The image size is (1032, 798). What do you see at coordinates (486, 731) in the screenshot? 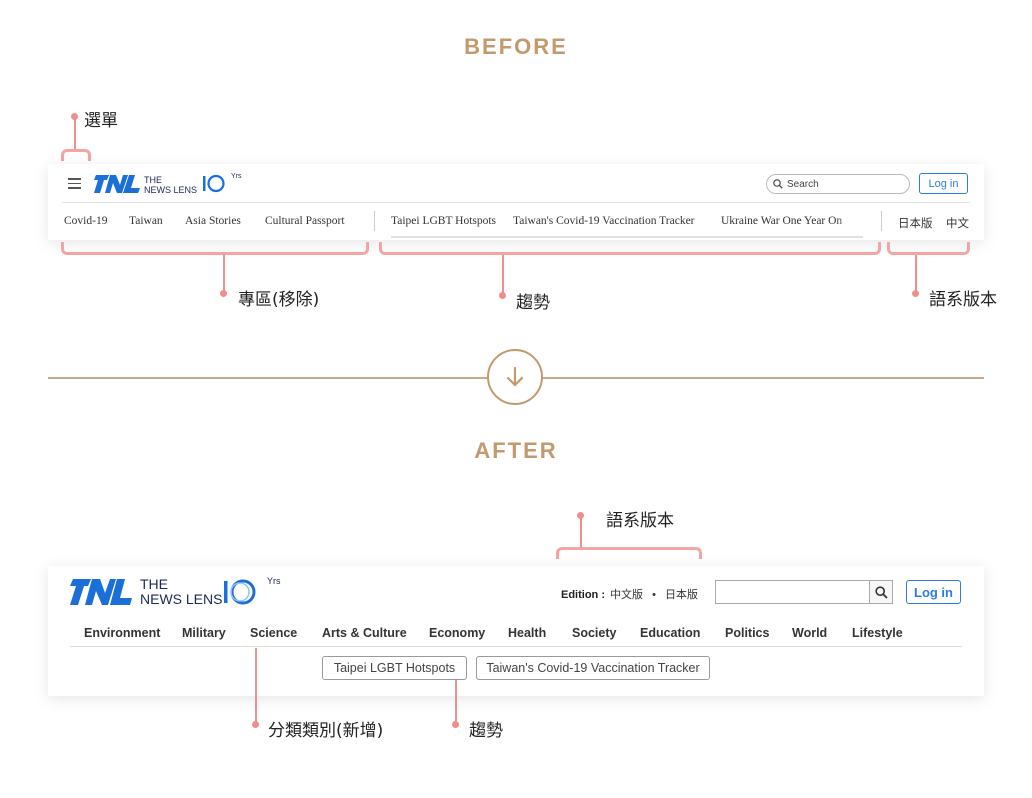
I see `trending-annotation-after: 趨勢` at bounding box center [486, 731].